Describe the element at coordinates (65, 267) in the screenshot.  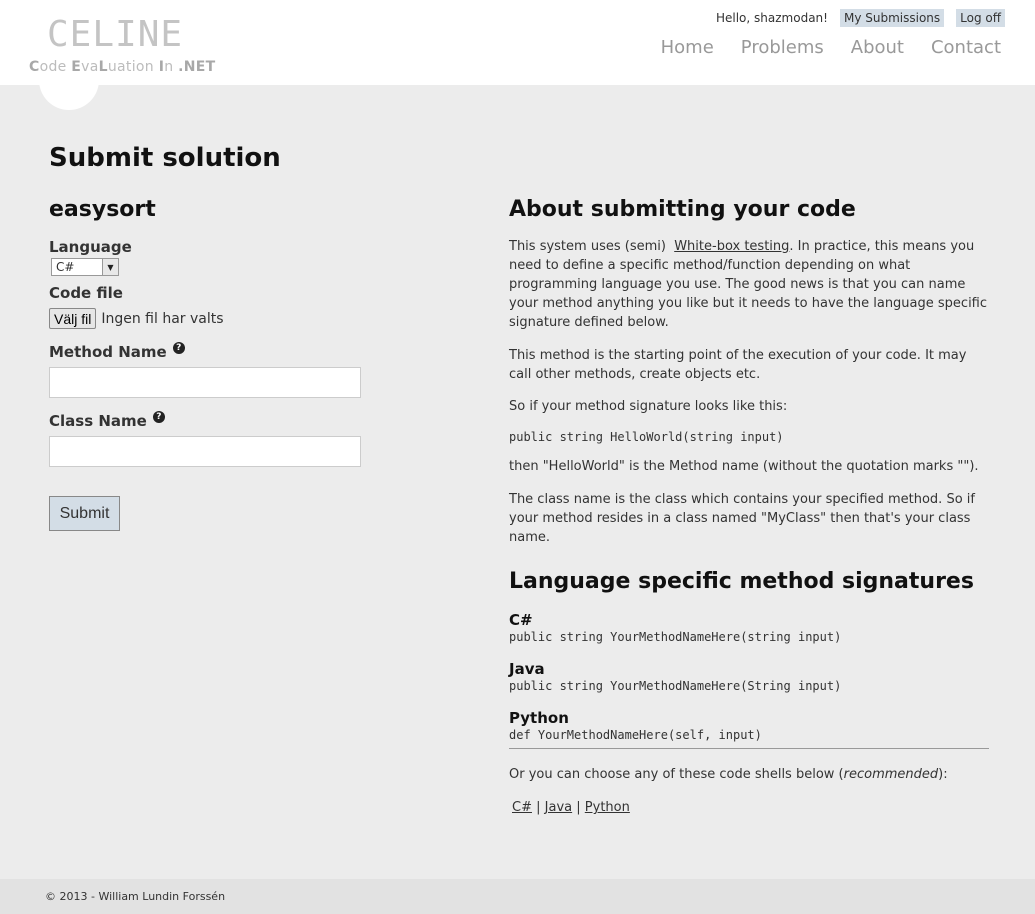
I see `language-select-value: C#` at that location.